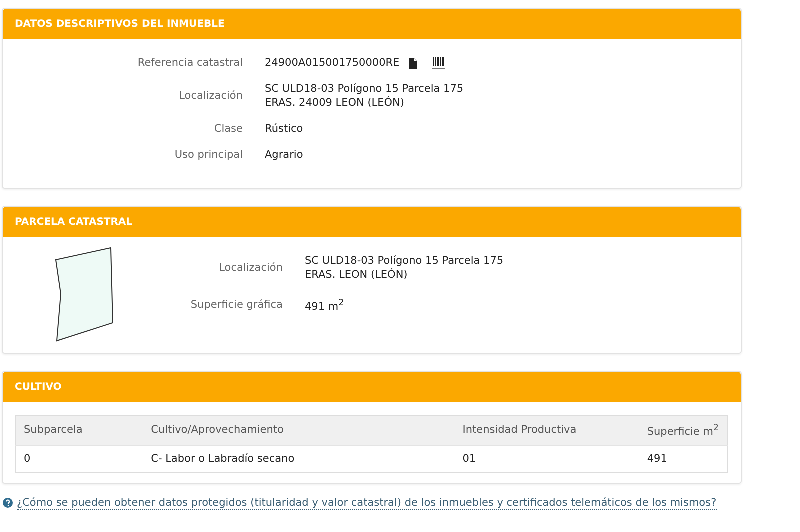 This screenshot has height=532, width=800. Describe the element at coordinates (372, 24) in the screenshot. I see `panel-title: DATOS DESCRIPTIVOS DEL INMUEBLE` at that location.